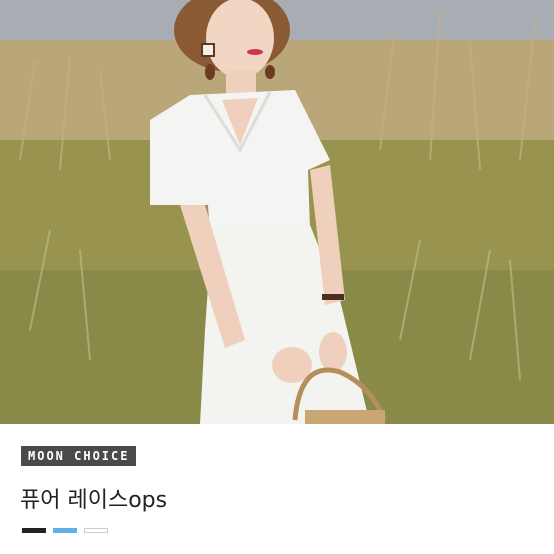 This screenshot has height=554, width=554. I want to click on color-swatch-white, so click(96, 530).